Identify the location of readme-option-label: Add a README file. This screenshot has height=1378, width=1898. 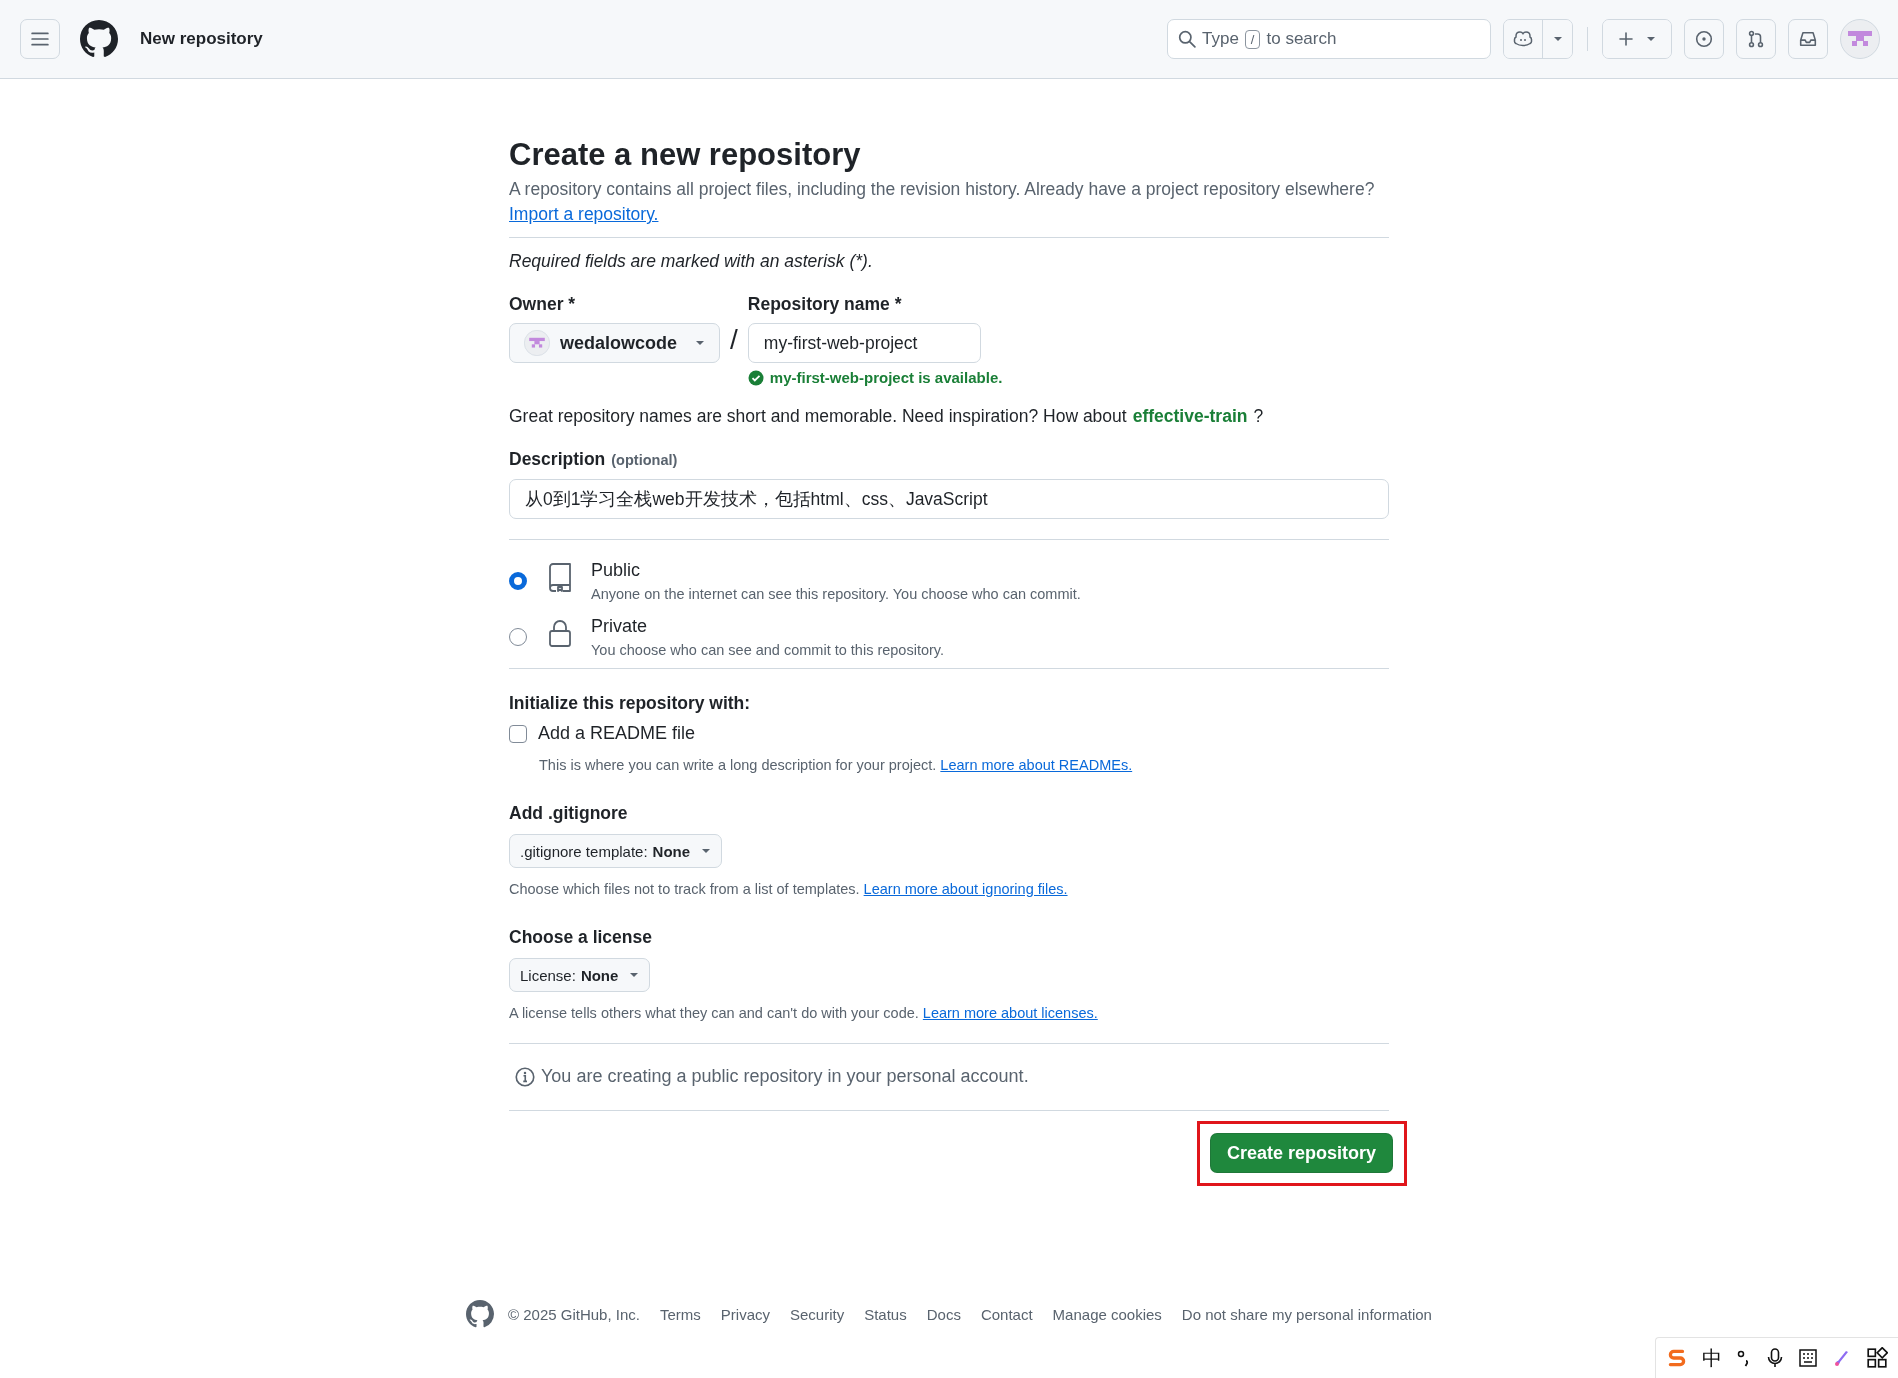
(617, 733).